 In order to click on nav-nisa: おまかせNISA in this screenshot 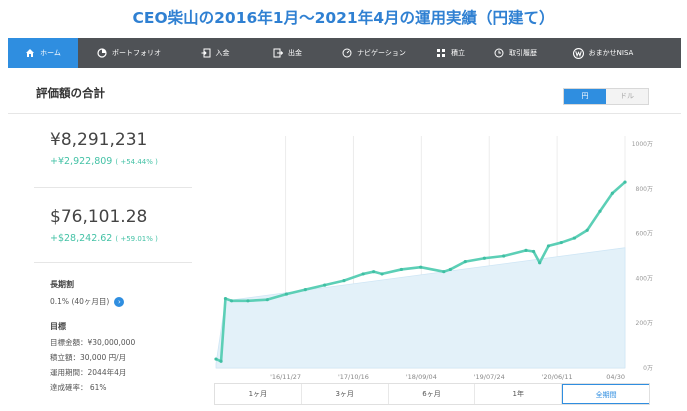, I will do `click(603, 53)`.